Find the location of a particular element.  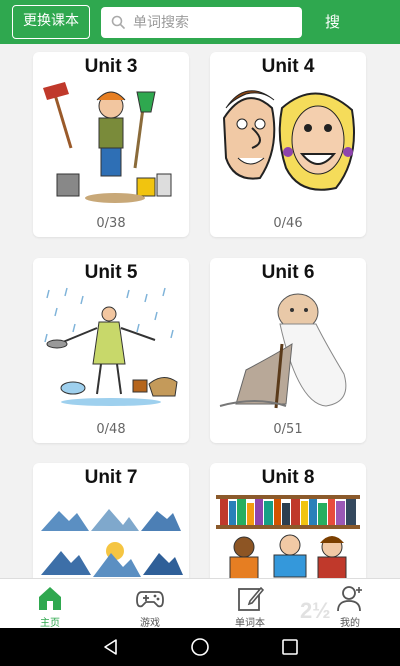

unit-card: Unit 6 0/51 is located at coordinates (288, 350).